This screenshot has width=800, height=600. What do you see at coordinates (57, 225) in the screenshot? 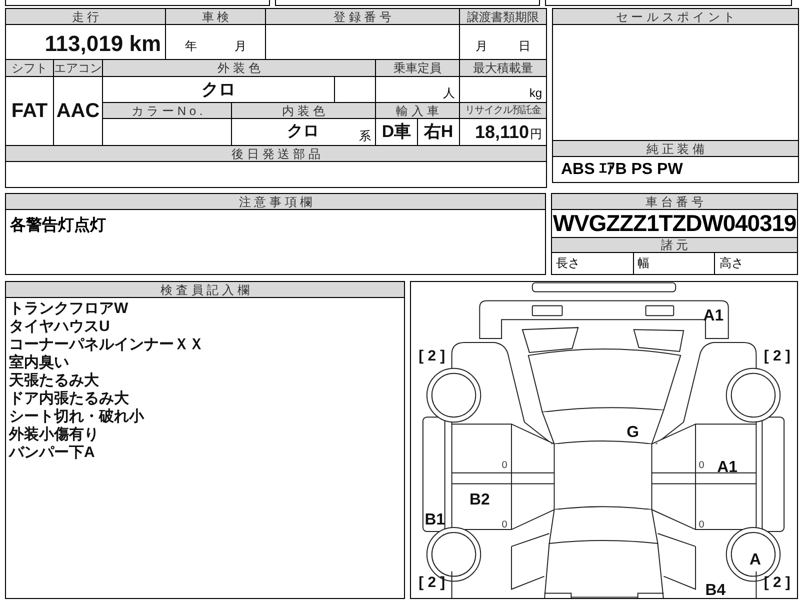
I see `notes-text: 各警告灯点灯` at bounding box center [57, 225].